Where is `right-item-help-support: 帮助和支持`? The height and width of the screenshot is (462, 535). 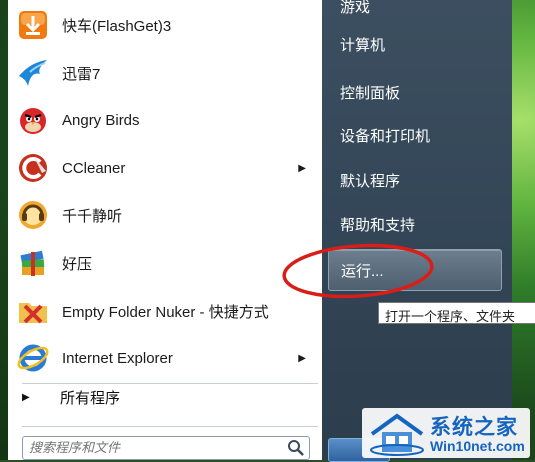
right-item-help-support: 帮助和支持 is located at coordinates (414, 224).